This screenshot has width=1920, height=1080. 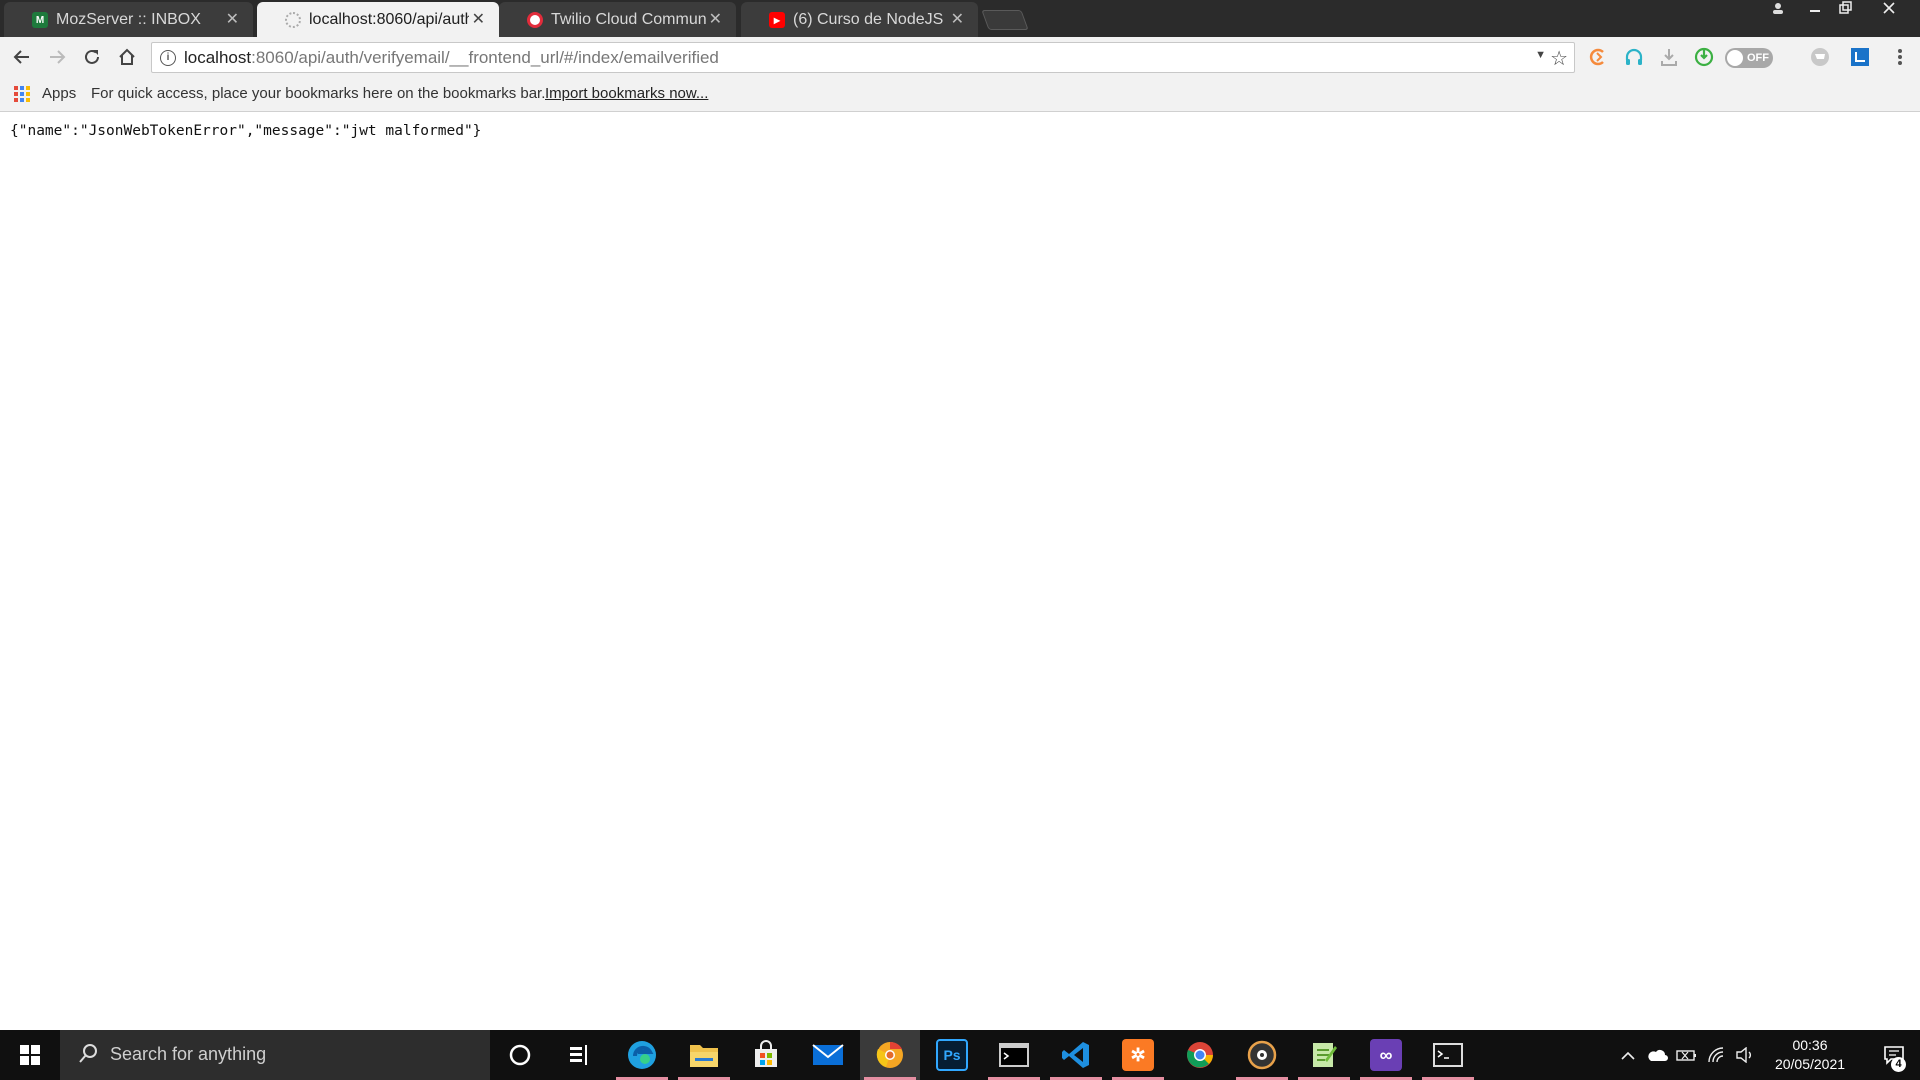 I want to click on terminal-icon, so click(x=1014, y=1055).